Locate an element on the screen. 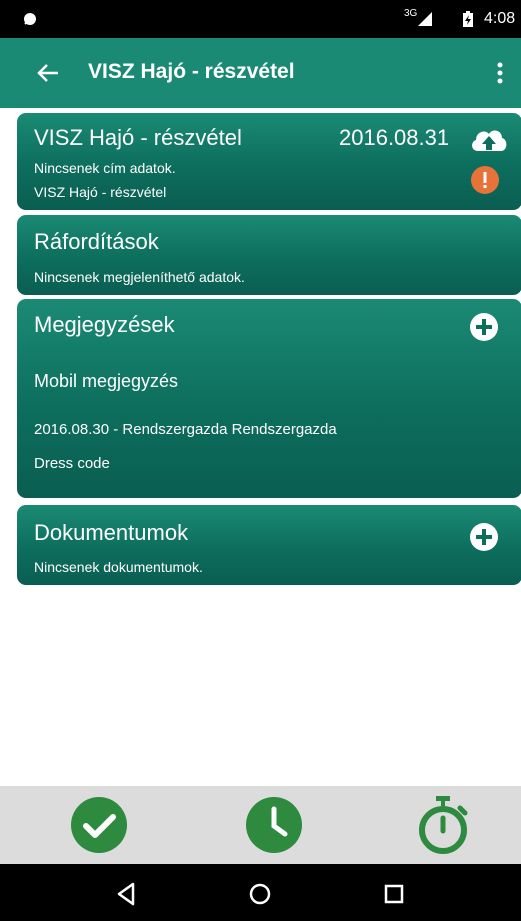 The width and height of the screenshot is (521, 921). cloud-upload-icon is located at coordinates (489, 140).